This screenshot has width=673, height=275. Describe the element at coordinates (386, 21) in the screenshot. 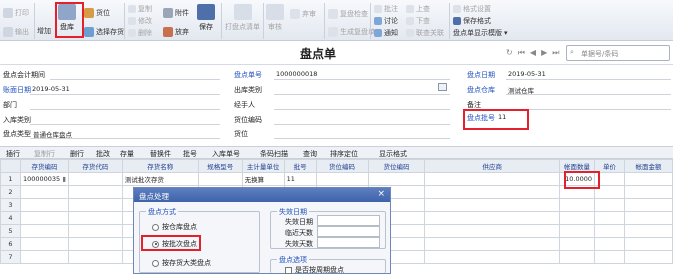

I see `discuss-button: 讨论` at that location.